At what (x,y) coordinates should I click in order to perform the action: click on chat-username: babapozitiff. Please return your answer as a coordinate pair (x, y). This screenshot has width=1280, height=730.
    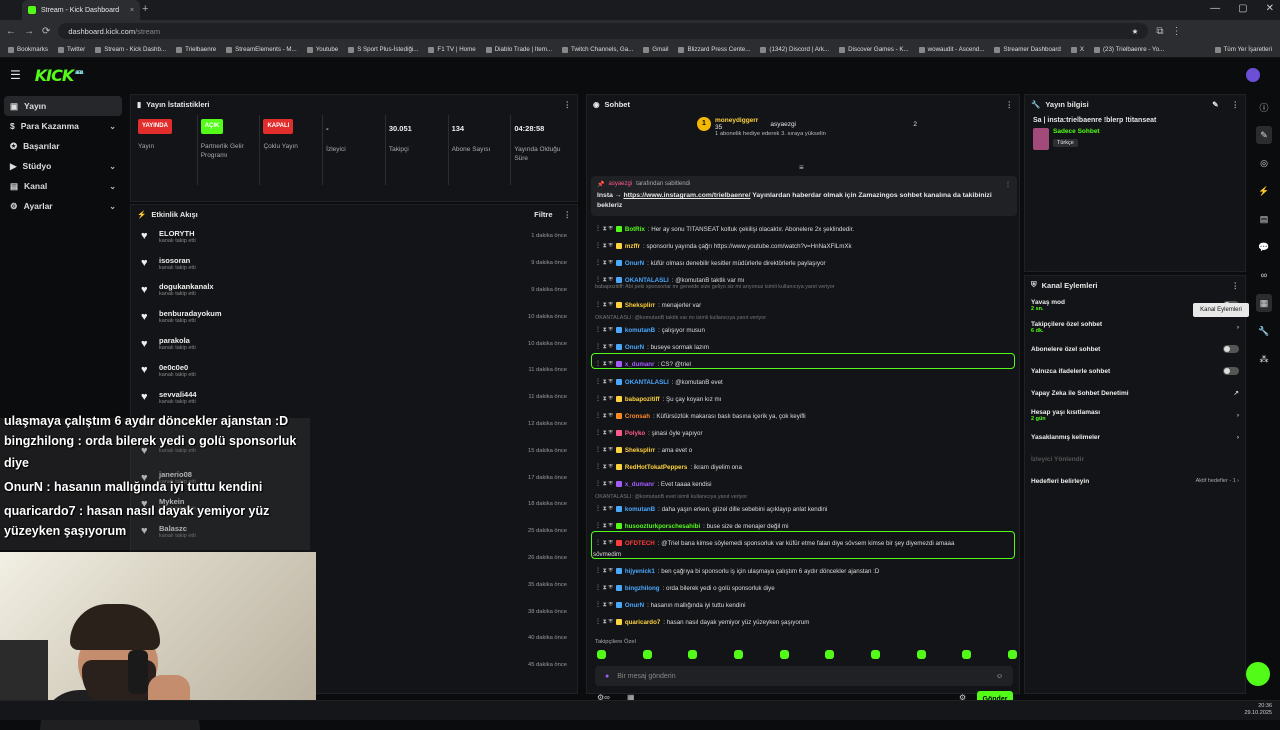
    Looking at the image, I should click on (642, 399).